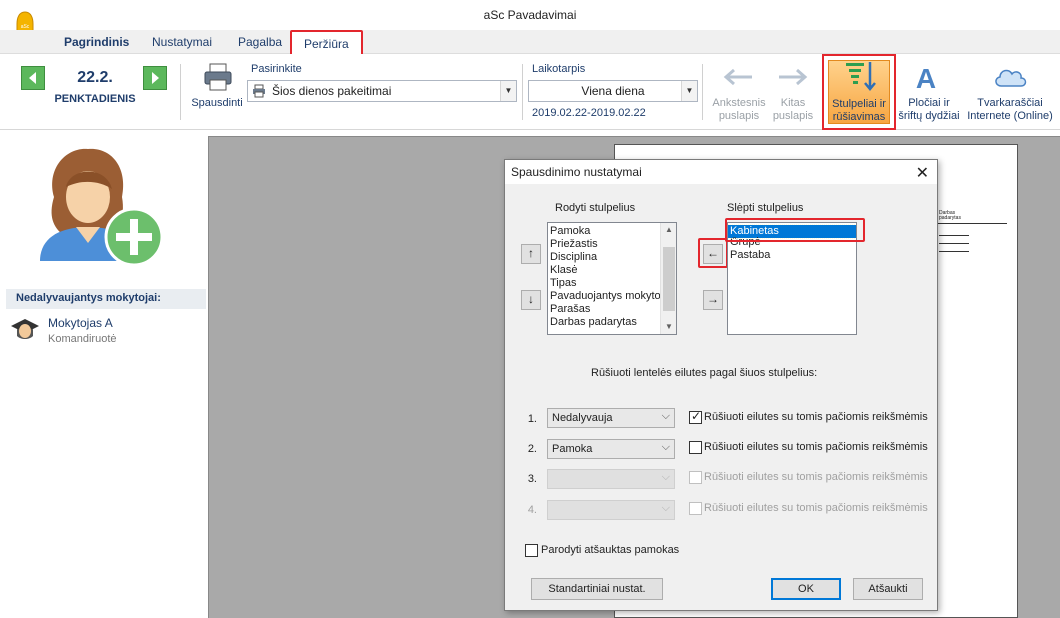 Image resolution: width=1060 pixels, height=618 pixels. Describe the element at coordinates (612, 296) in the screenshot. I see `list-item: Pavaduojantys mokytojai` at that location.